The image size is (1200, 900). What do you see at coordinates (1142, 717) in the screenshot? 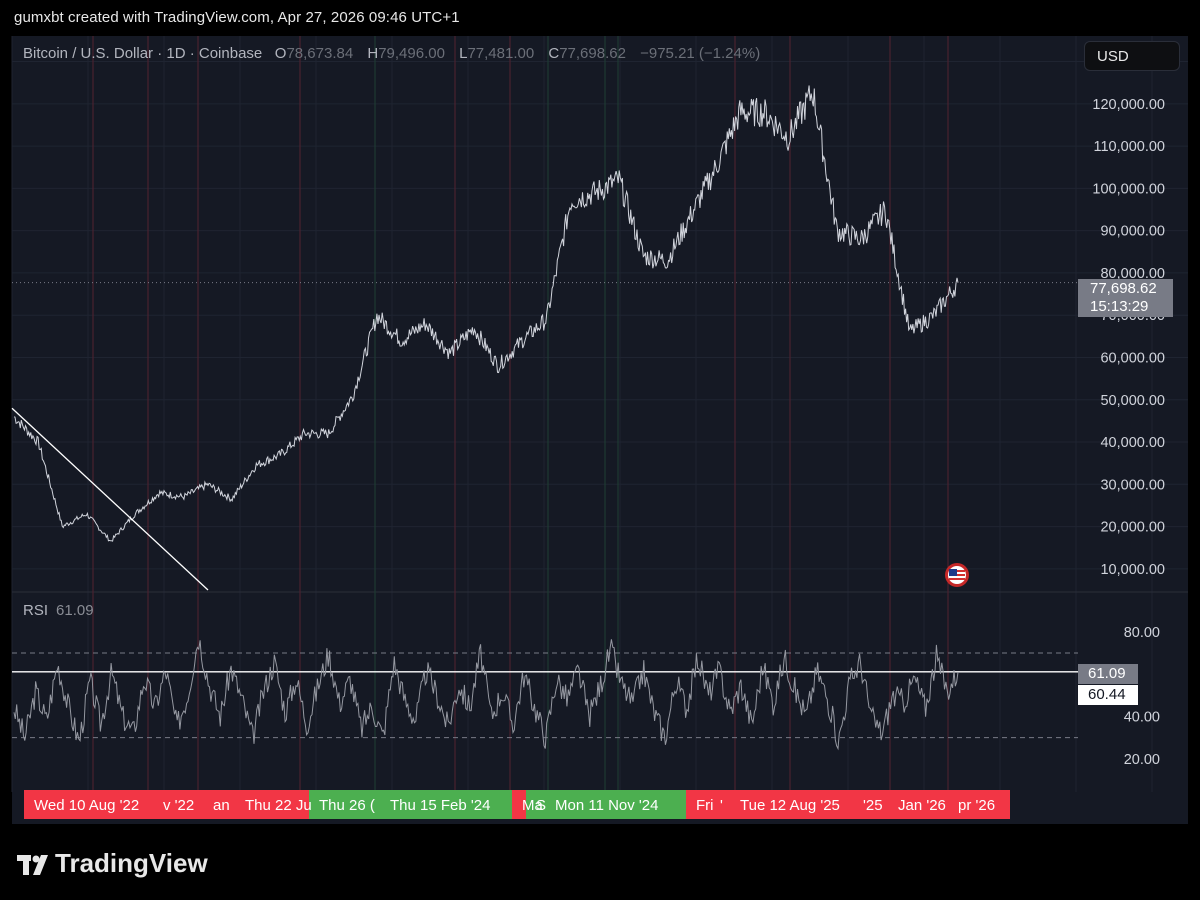
I see `rsi-tick-label: 40.00` at bounding box center [1142, 717].